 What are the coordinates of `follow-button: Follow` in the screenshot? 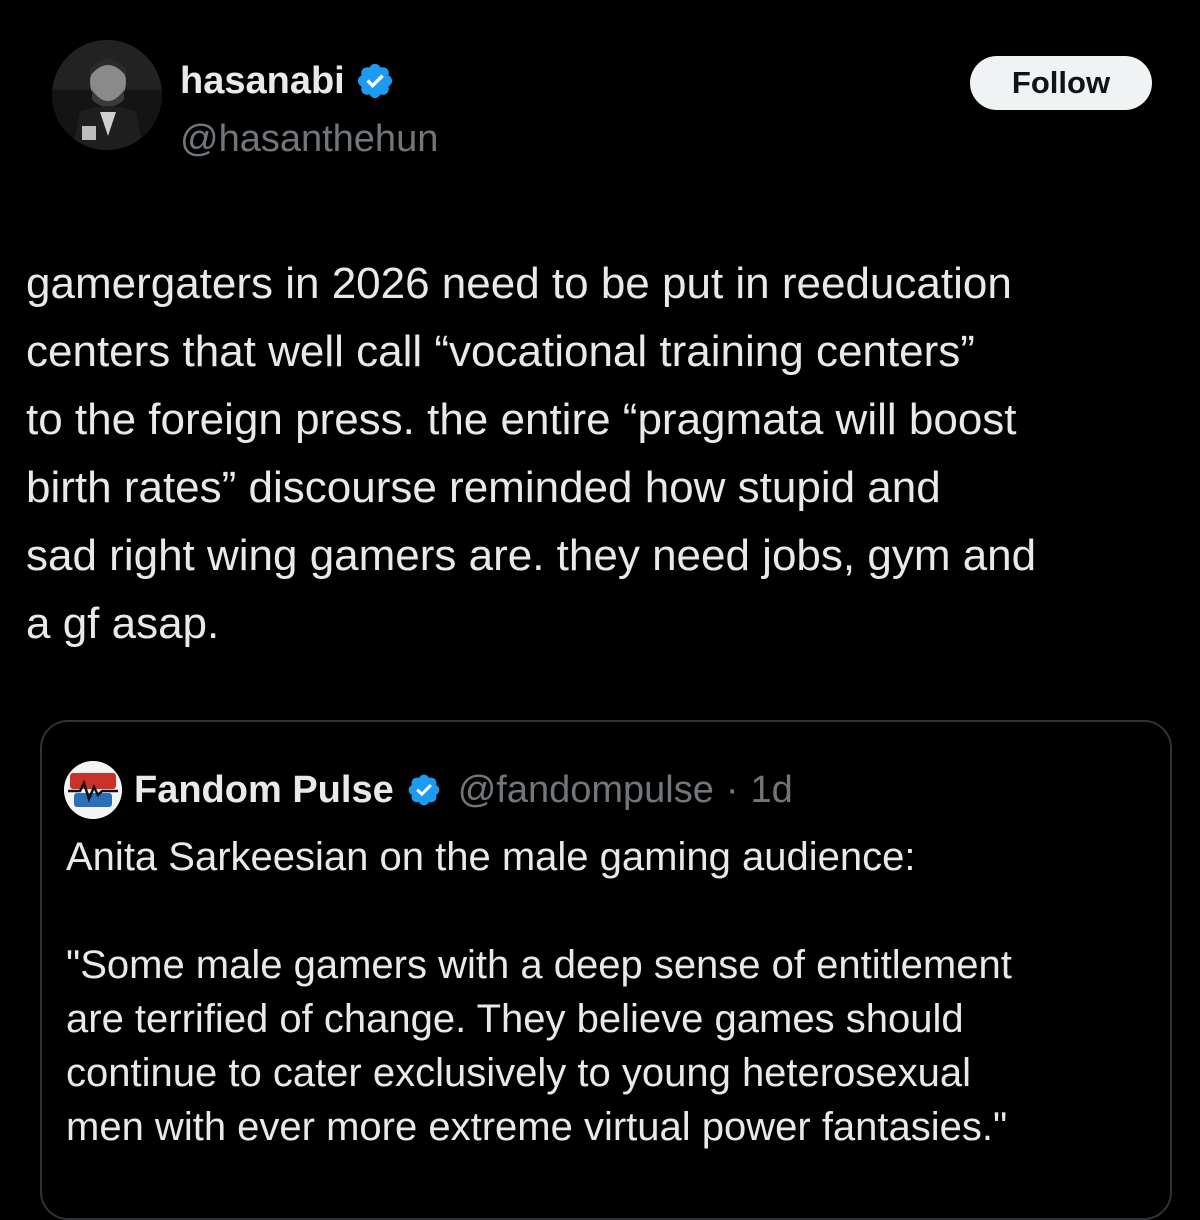 It's located at (1061, 83).